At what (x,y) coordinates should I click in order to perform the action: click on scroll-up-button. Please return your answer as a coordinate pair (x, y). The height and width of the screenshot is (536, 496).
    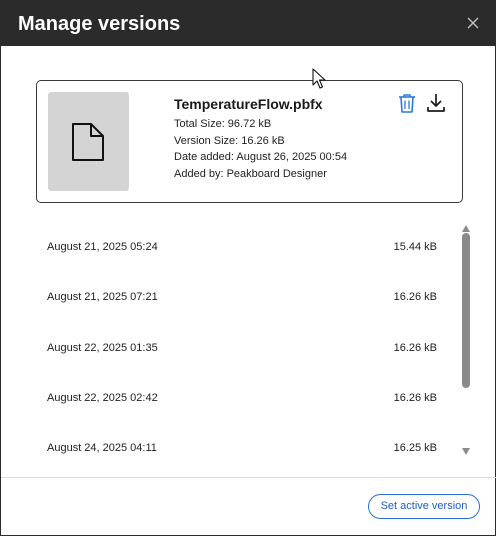
    Looking at the image, I should click on (466, 226).